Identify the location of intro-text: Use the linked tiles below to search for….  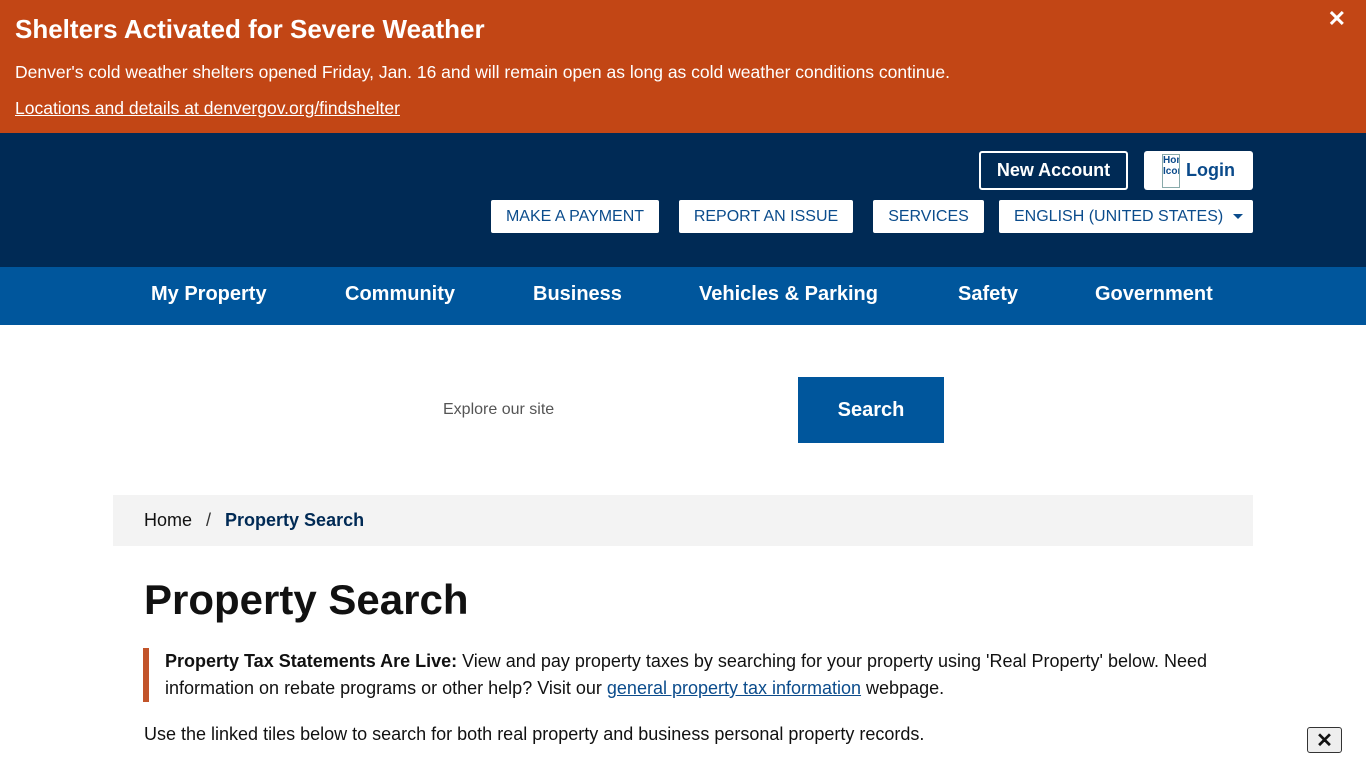
(534, 734).